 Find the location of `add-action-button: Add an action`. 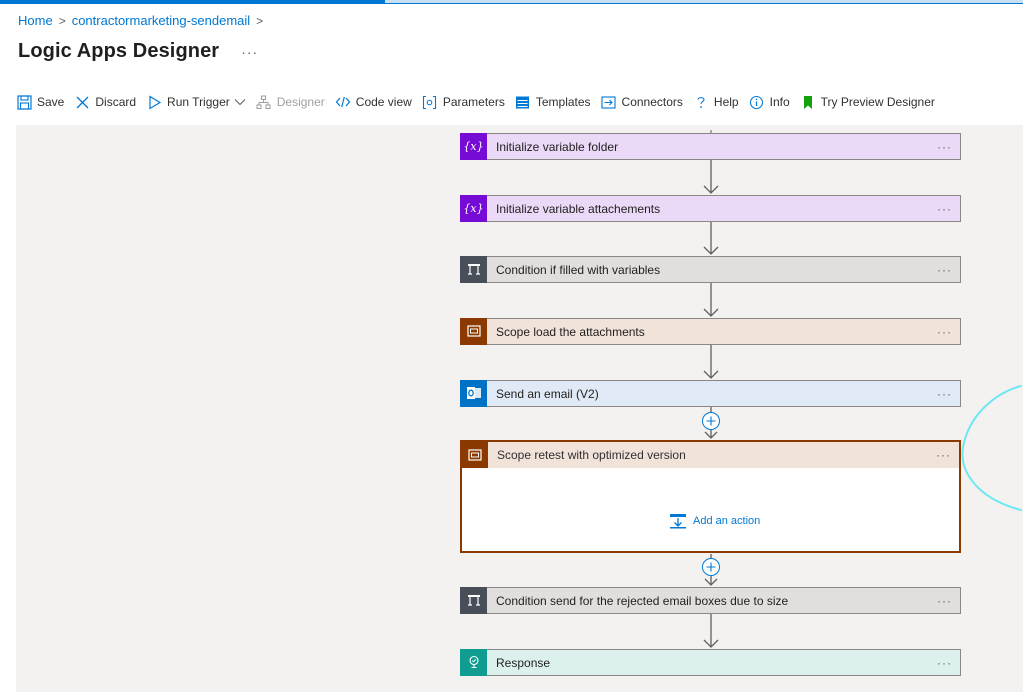

add-action-button: Add an action is located at coordinates (714, 521).